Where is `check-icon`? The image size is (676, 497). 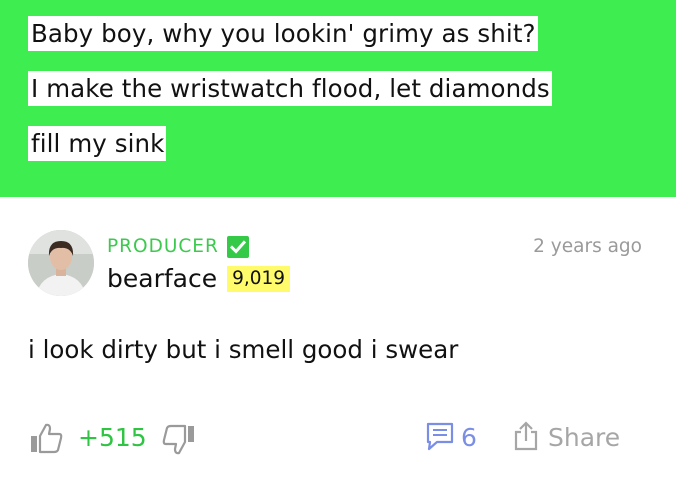 check-icon is located at coordinates (237, 247).